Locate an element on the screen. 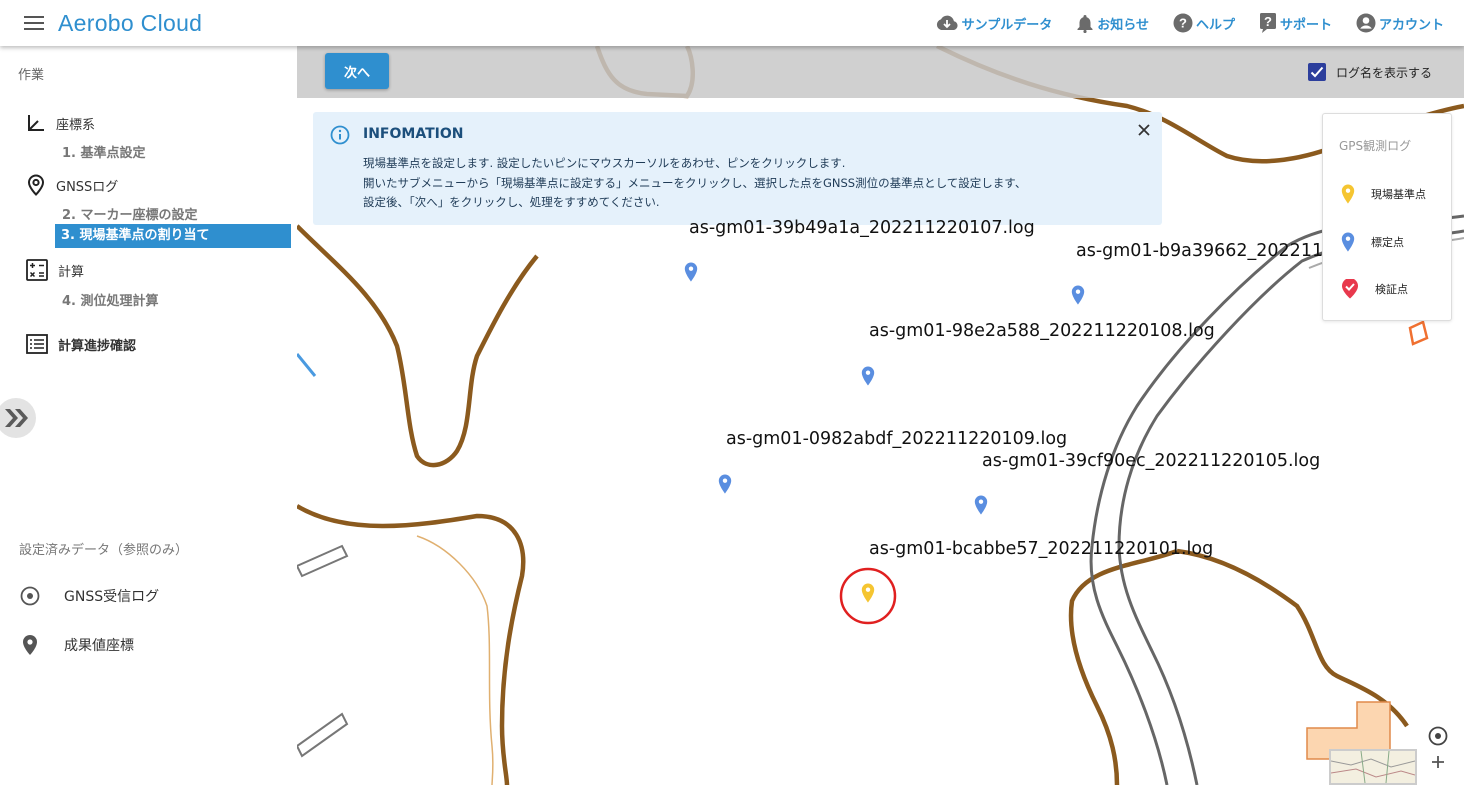  sidebar-item-calc-label: 計算 is located at coordinates (71, 272).